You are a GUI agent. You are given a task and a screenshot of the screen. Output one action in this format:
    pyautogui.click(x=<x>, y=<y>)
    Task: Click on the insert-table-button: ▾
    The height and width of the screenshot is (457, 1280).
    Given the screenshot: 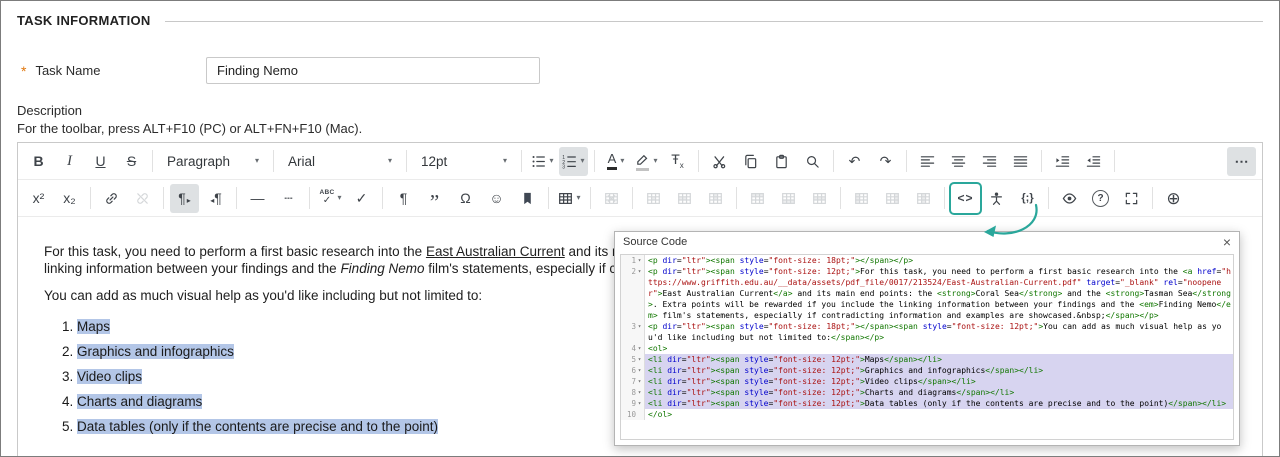 What is the action you would take?
    pyautogui.click(x=569, y=198)
    